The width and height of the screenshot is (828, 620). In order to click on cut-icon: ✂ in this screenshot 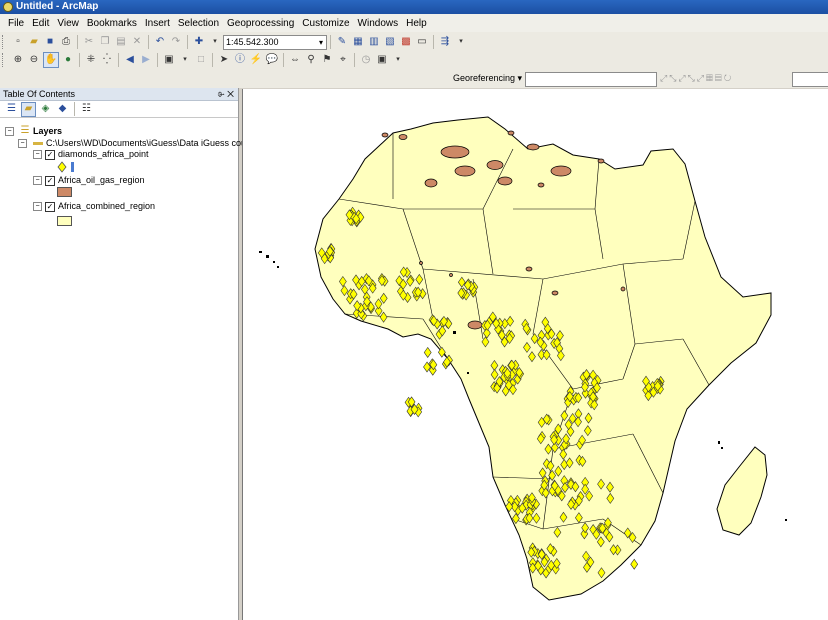, I will do `click(89, 42)`.